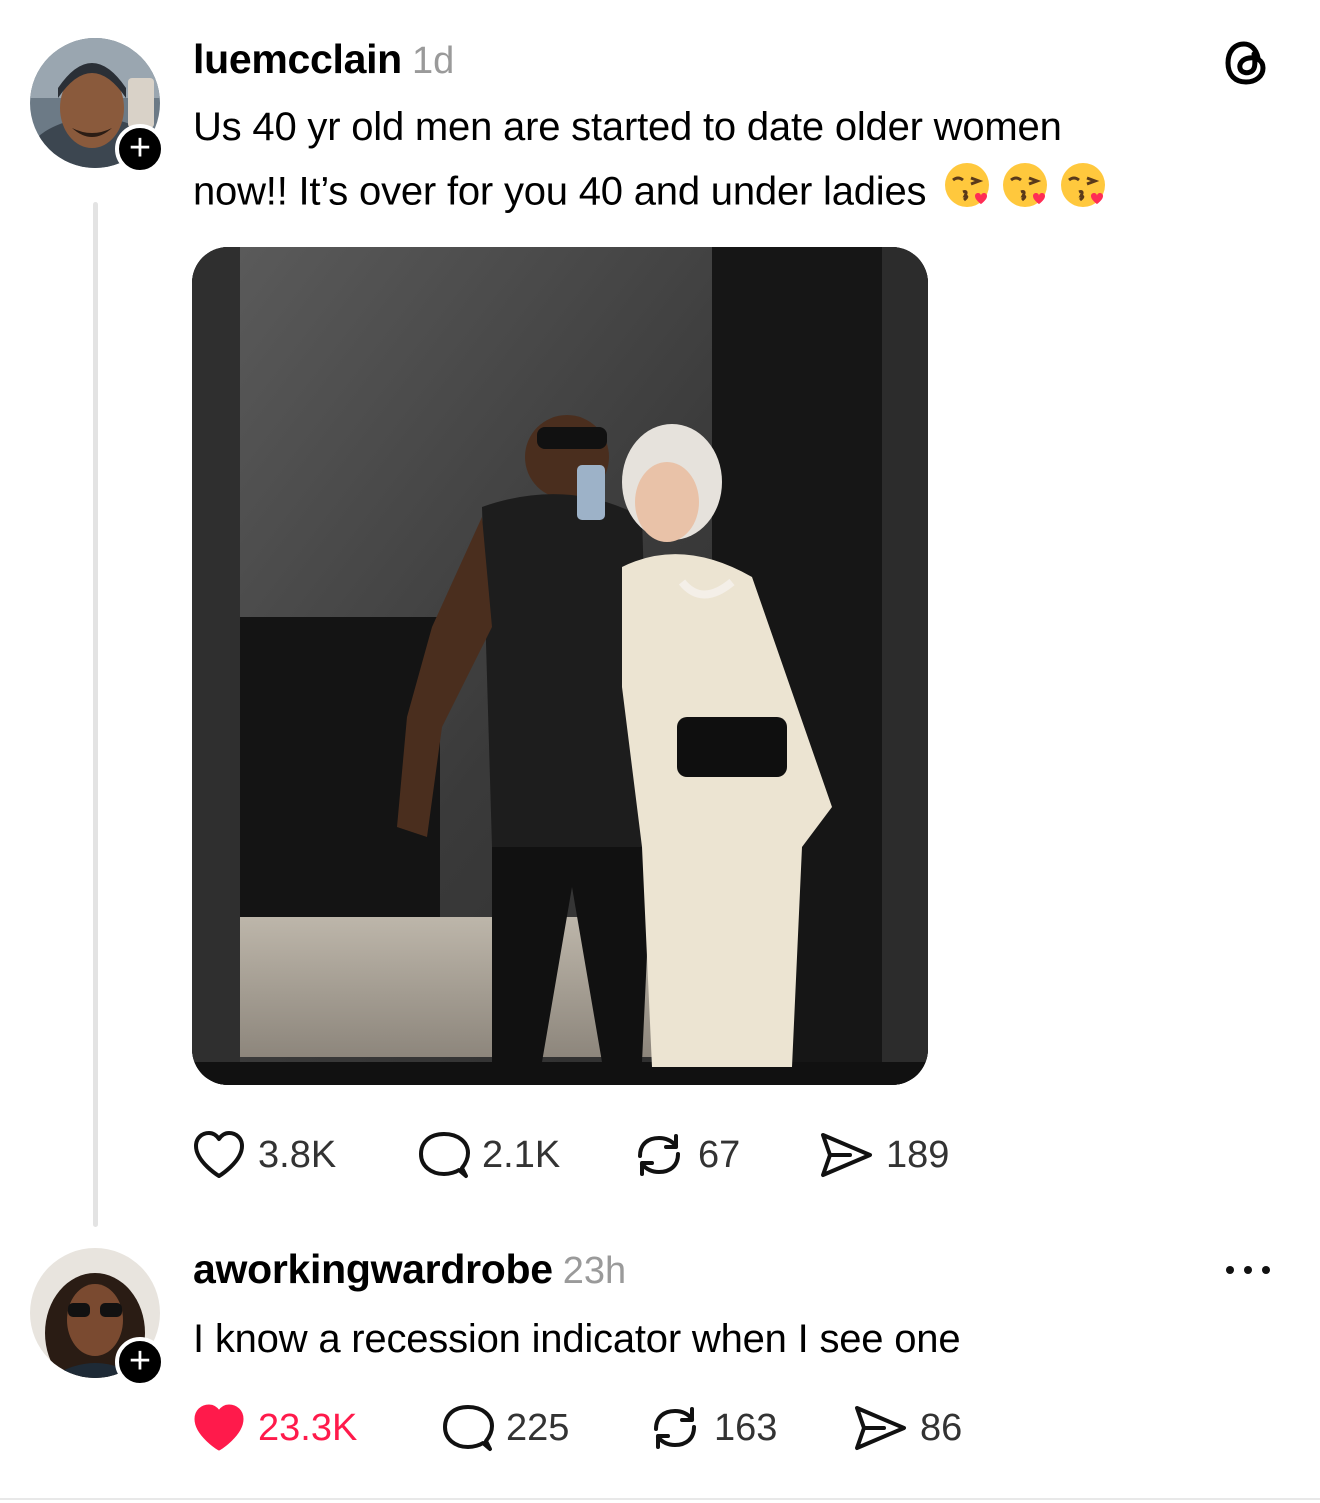 Image resolution: width=1320 pixels, height=1503 pixels. I want to click on share-button: 189, so click(883, 1155).